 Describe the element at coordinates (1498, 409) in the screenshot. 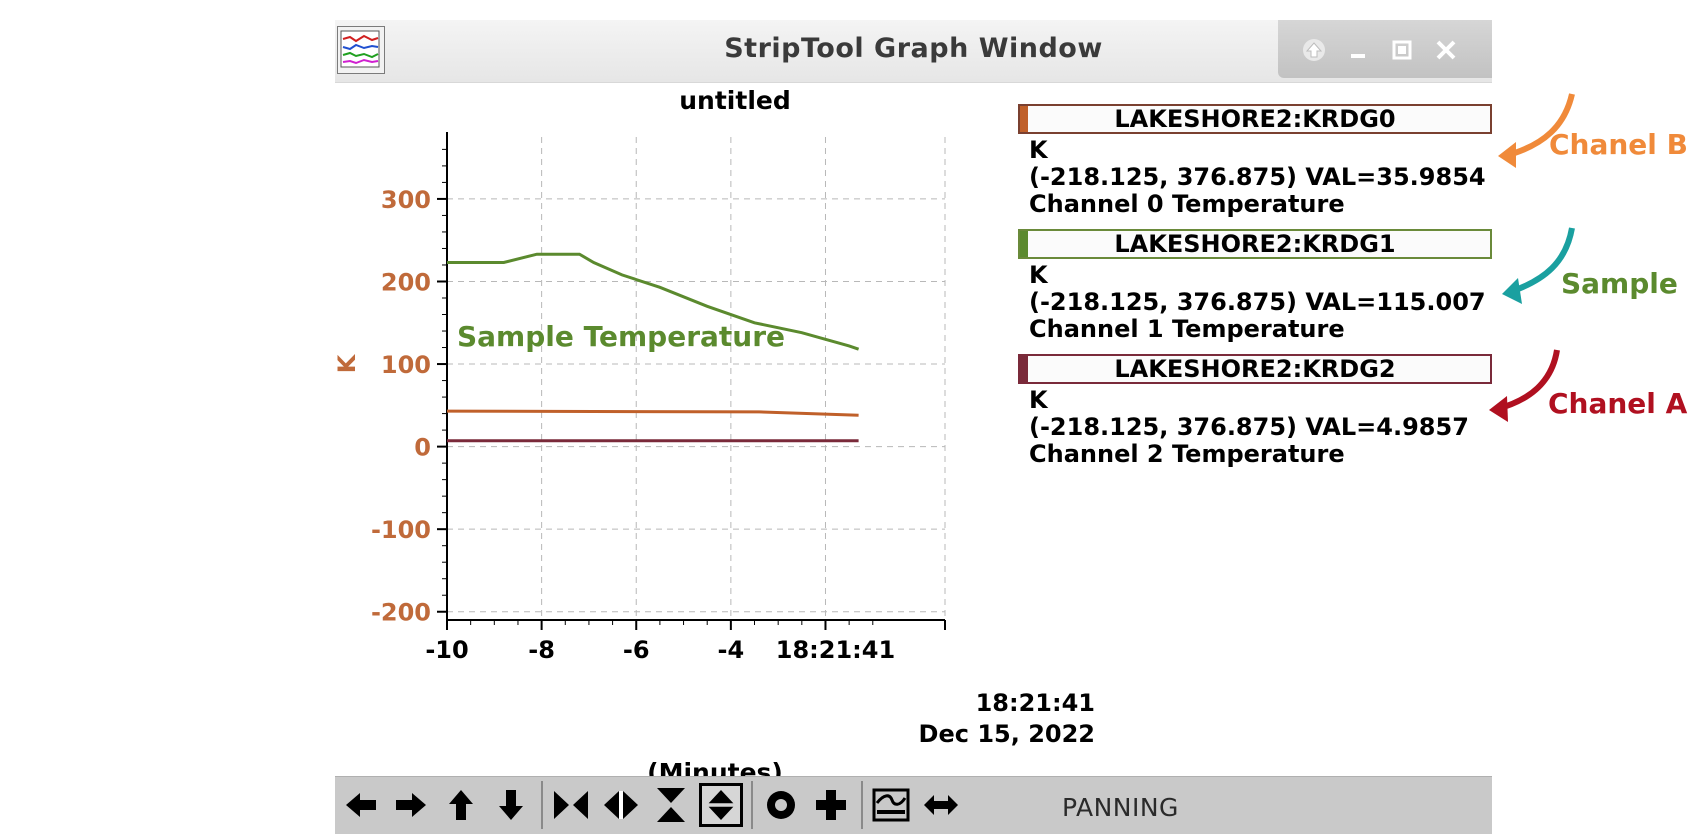

I see `arrow-head-chanel-a` at that location.